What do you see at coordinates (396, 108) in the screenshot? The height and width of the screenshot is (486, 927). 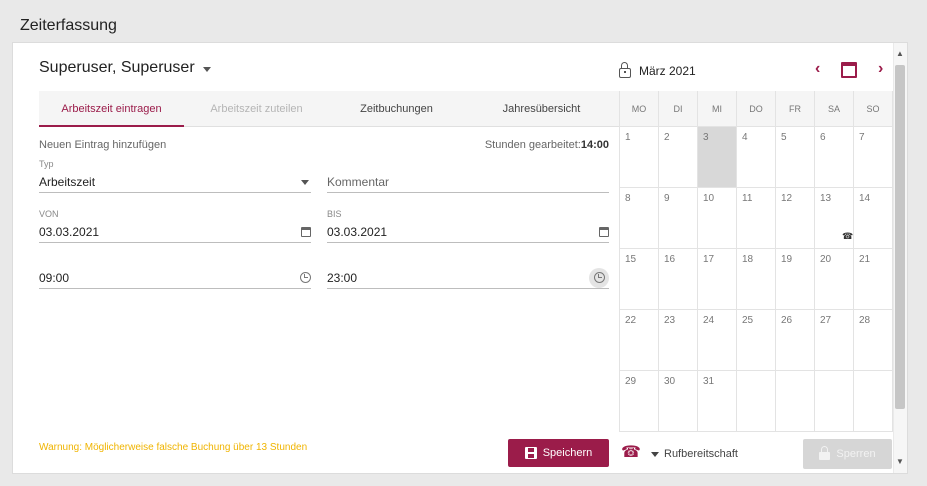 I see `tab-zeitbuchungen: Zeitbuchungen` at bounding box center [396, 108].